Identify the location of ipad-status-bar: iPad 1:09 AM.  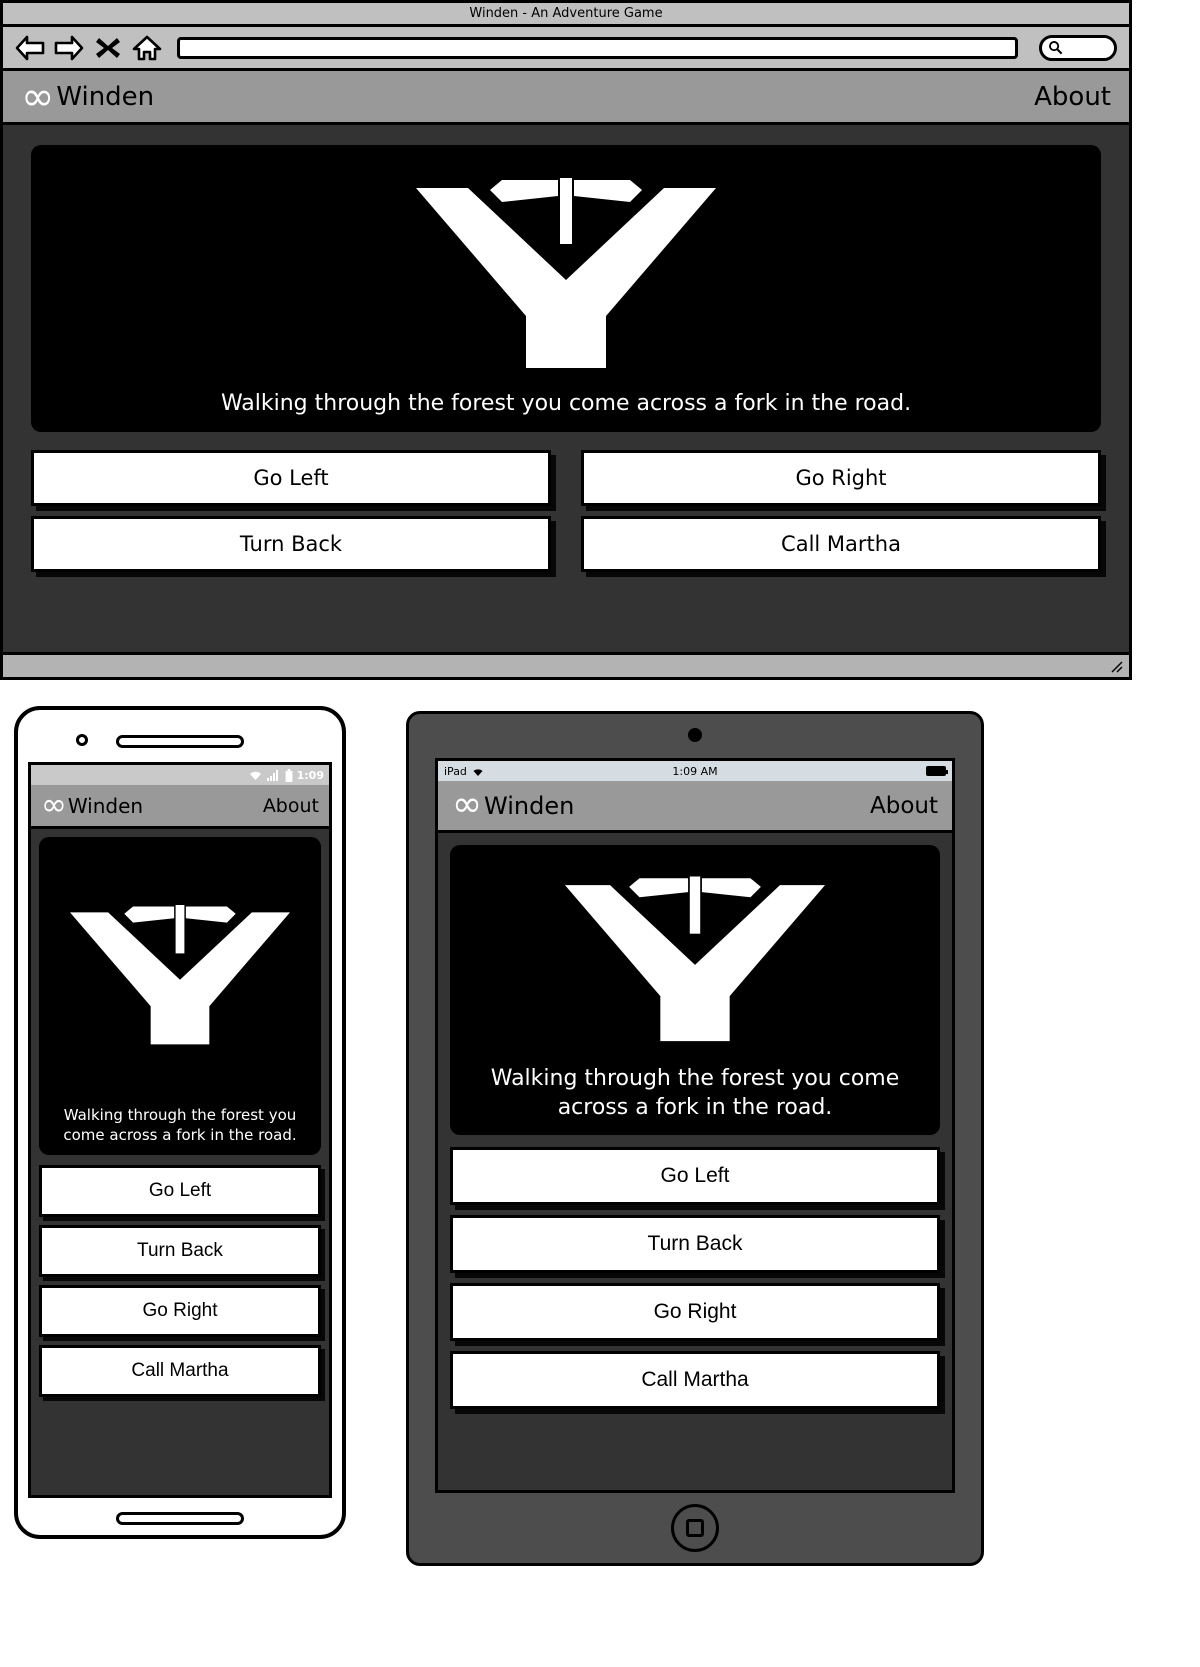
(695, 771).